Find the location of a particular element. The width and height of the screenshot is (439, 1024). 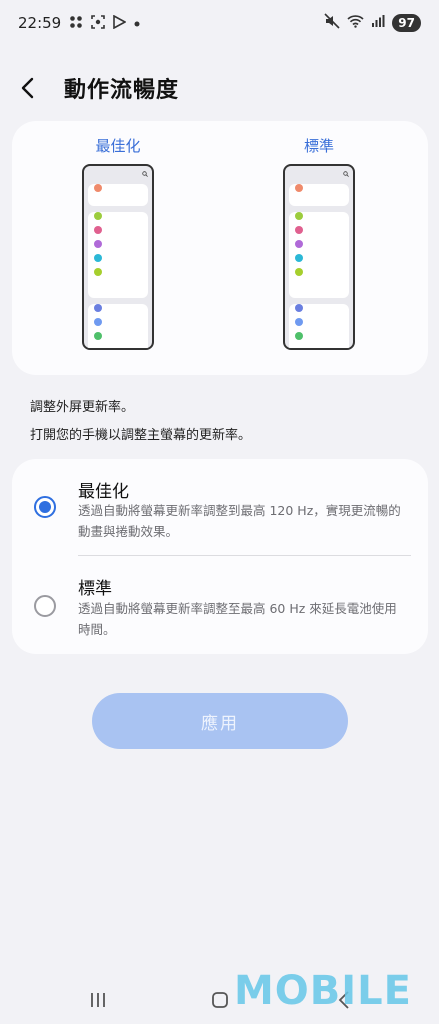

status-time: 22:59 is located at coordinates (40, 23).